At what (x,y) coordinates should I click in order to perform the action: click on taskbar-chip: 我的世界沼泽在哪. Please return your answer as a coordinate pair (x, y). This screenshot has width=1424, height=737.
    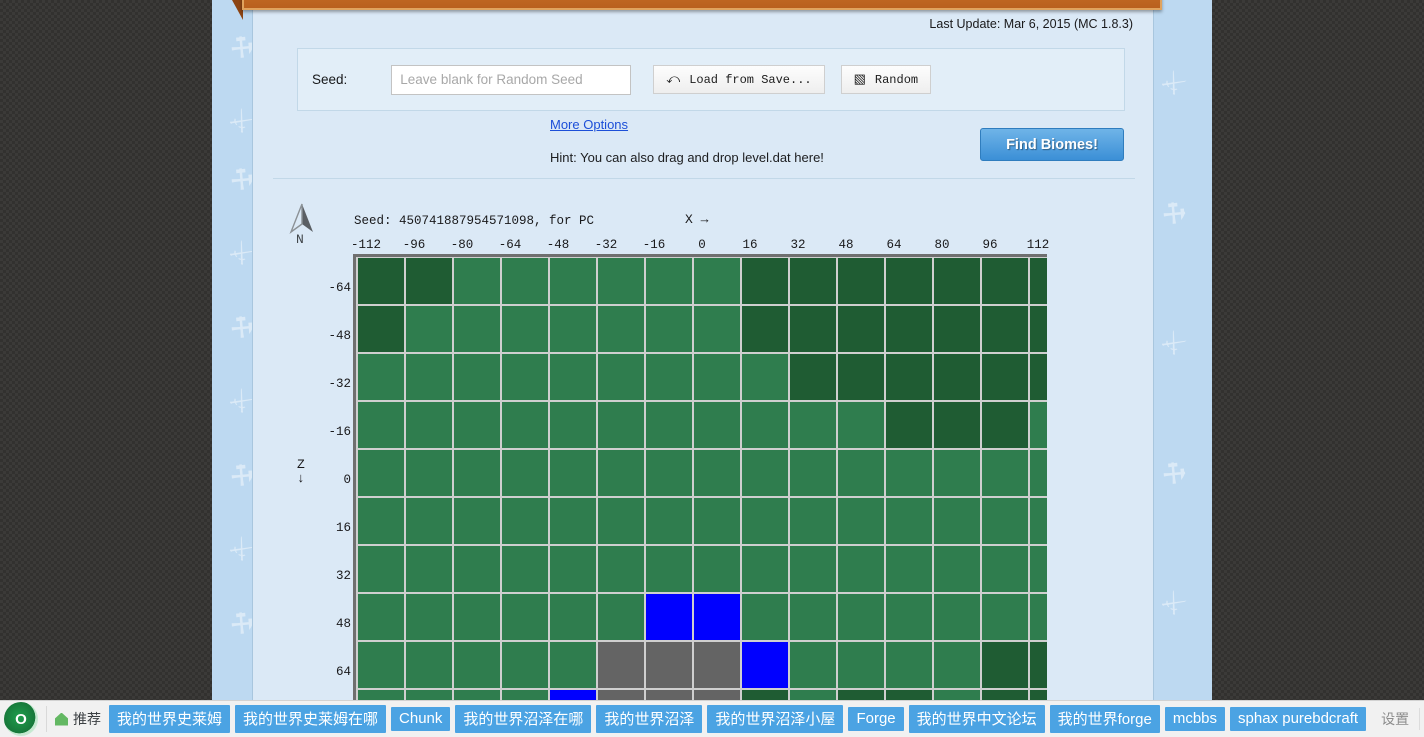
    Looking at the image, I should click on (523, 719).